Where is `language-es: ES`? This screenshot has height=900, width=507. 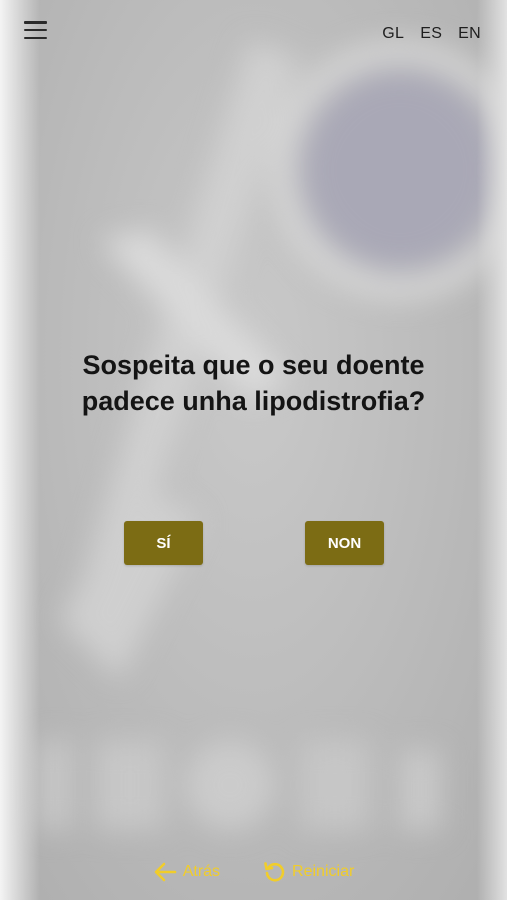
language-es: ES is located at coordinates (431, 34).